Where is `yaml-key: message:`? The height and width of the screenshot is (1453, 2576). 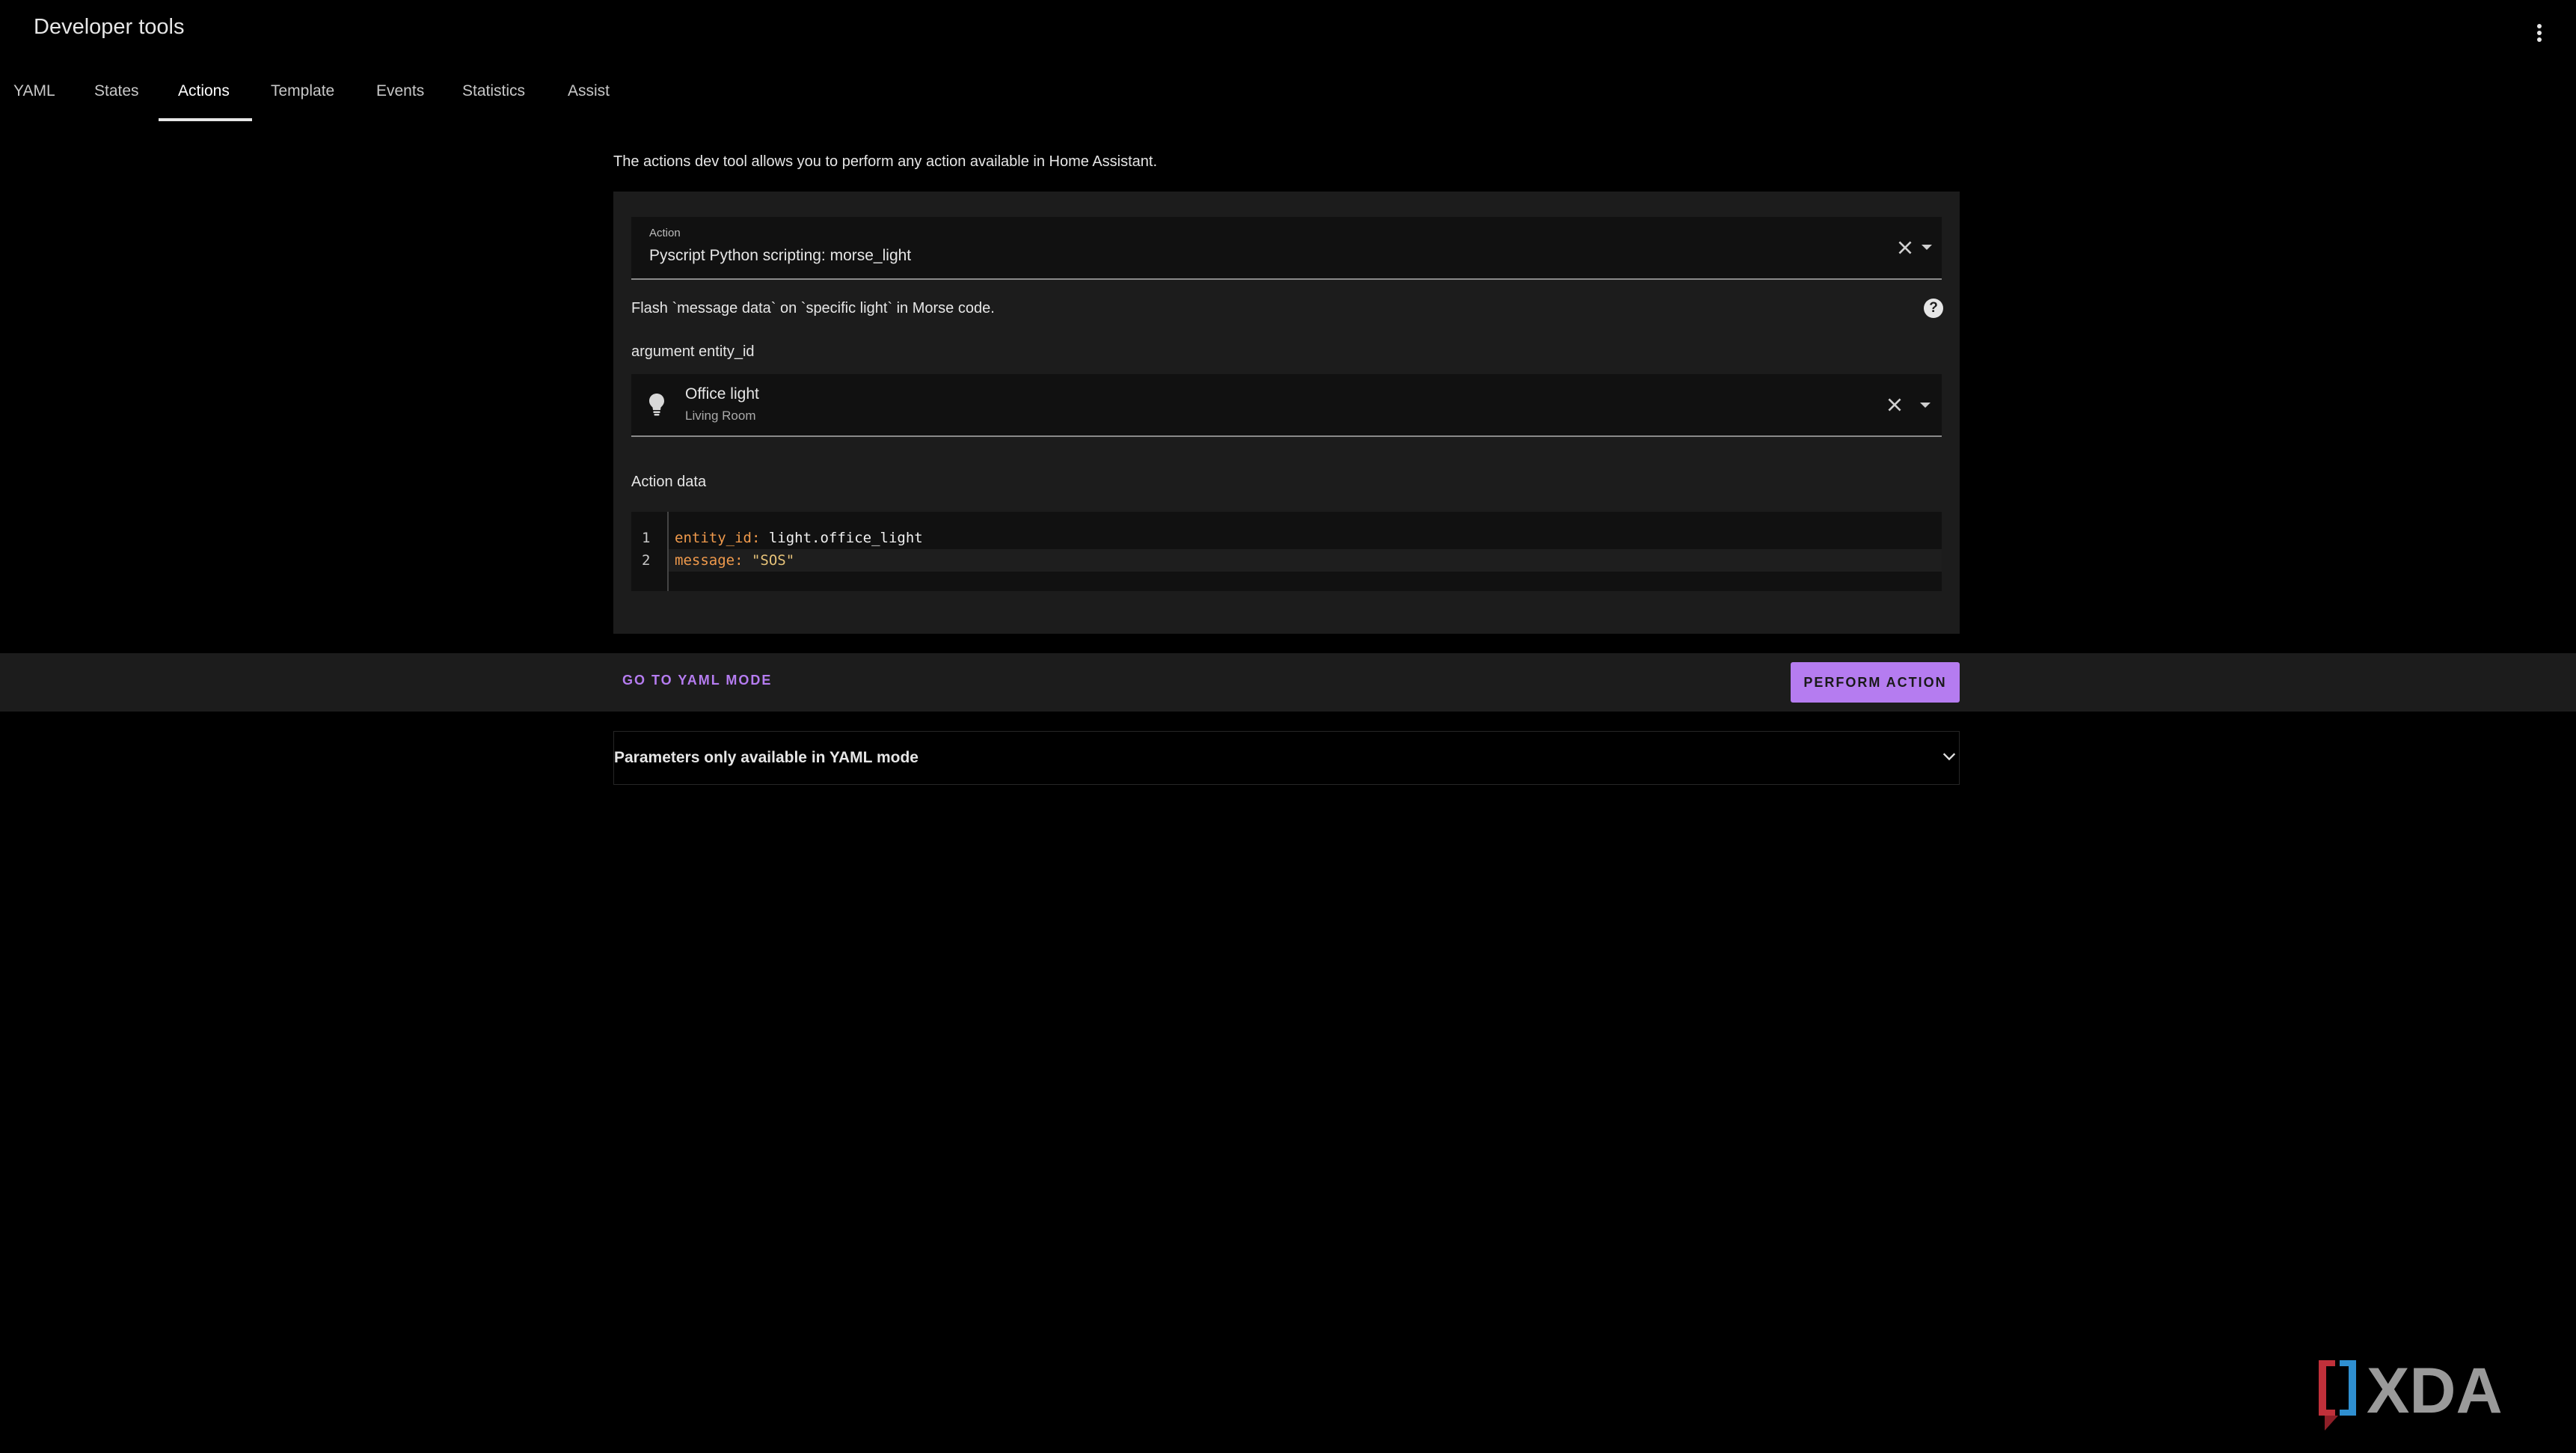 yaml-key: message: is located at coordinates (709, 560).